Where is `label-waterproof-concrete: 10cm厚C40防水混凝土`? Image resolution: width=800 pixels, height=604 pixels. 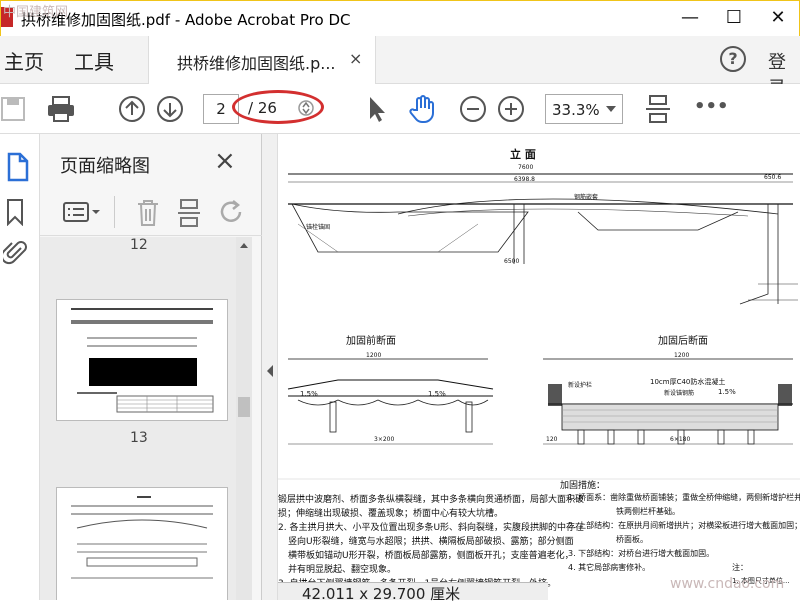
label-waterproof-concrete: 10cm厚C40防水混凝土 is located at coordinates (688, 382).